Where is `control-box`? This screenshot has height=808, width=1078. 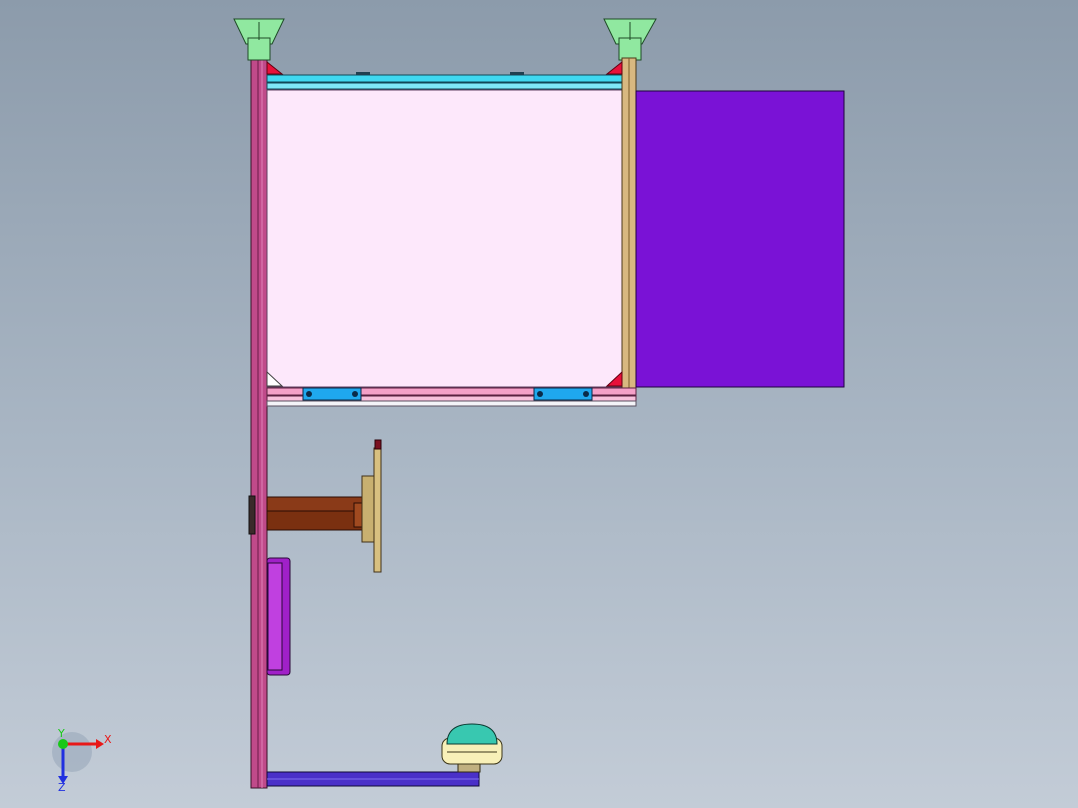
control-box is located at coordinates (278, 616).